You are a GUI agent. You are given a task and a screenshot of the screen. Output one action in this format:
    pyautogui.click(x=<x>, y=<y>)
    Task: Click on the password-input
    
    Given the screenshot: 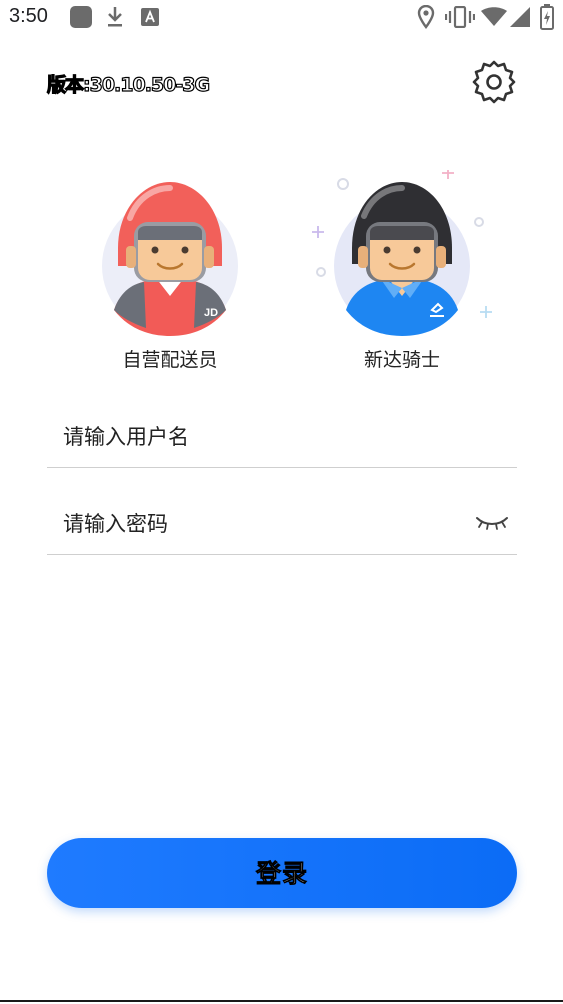 What is the action you would take?
    pyautogui.click(x=263, y=524)
    